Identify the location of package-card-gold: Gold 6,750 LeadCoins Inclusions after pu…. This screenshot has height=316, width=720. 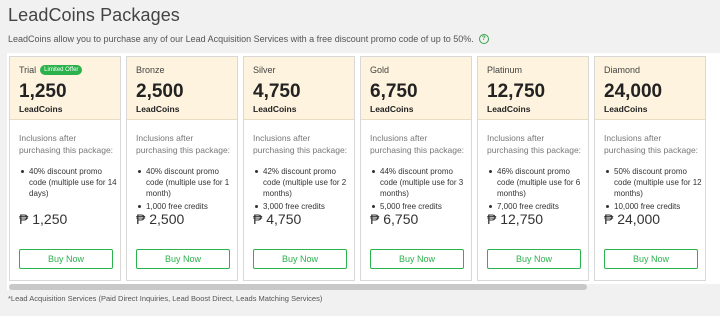
(416, 168).